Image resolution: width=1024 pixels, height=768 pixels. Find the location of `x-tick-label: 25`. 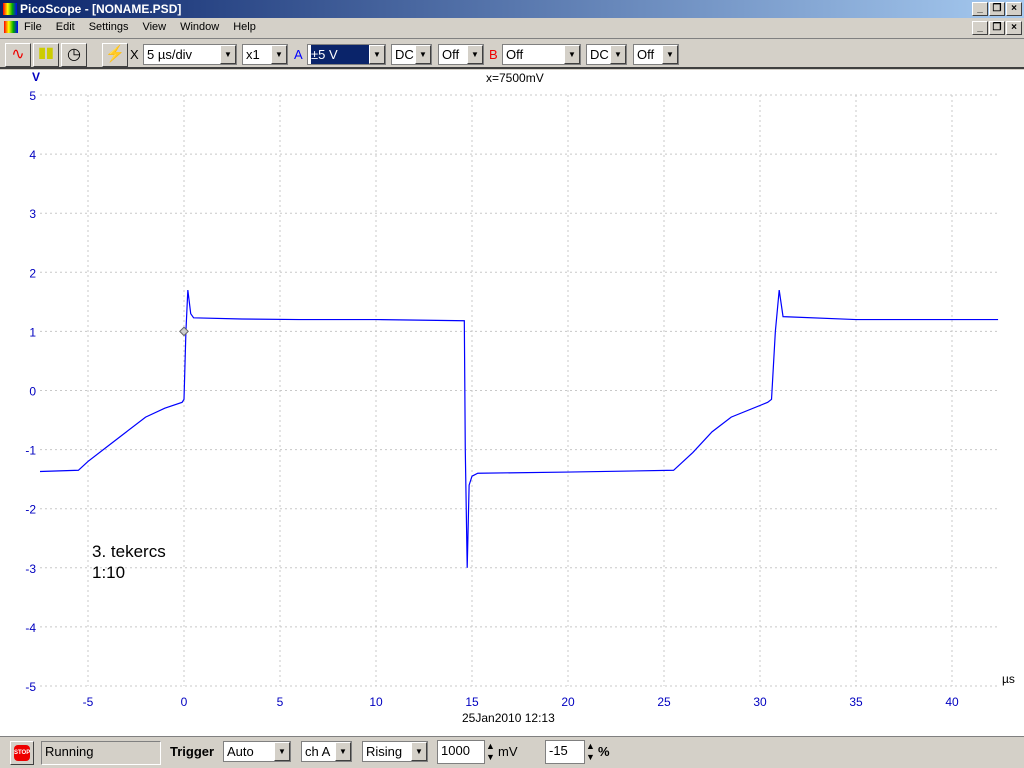

x-tick-label: 25 is located at coordinates (664, 702).